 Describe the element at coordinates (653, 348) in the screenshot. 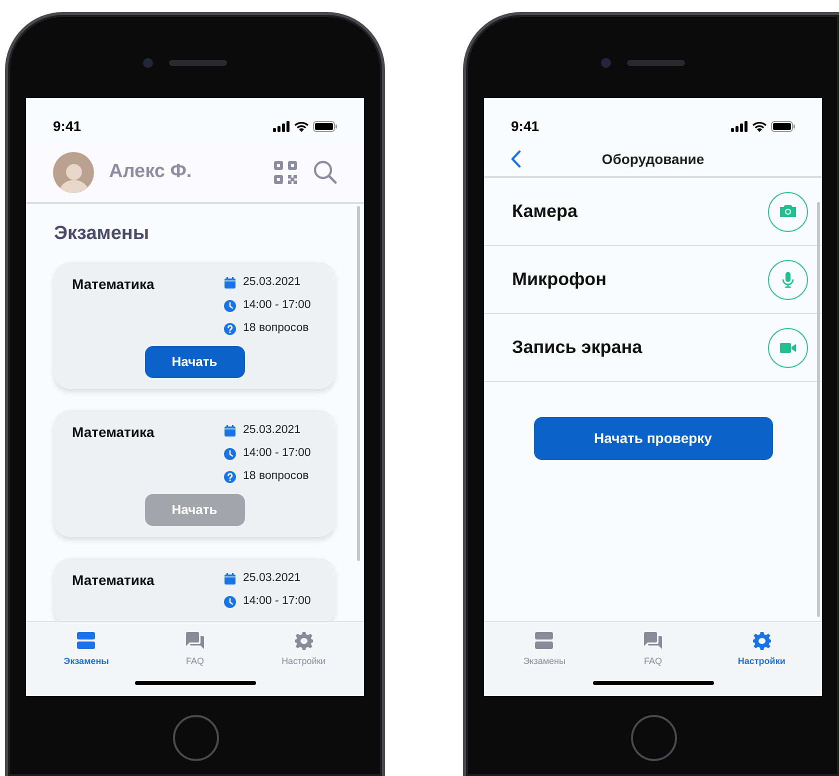

I see `device-row: Запись экрана` at that location.